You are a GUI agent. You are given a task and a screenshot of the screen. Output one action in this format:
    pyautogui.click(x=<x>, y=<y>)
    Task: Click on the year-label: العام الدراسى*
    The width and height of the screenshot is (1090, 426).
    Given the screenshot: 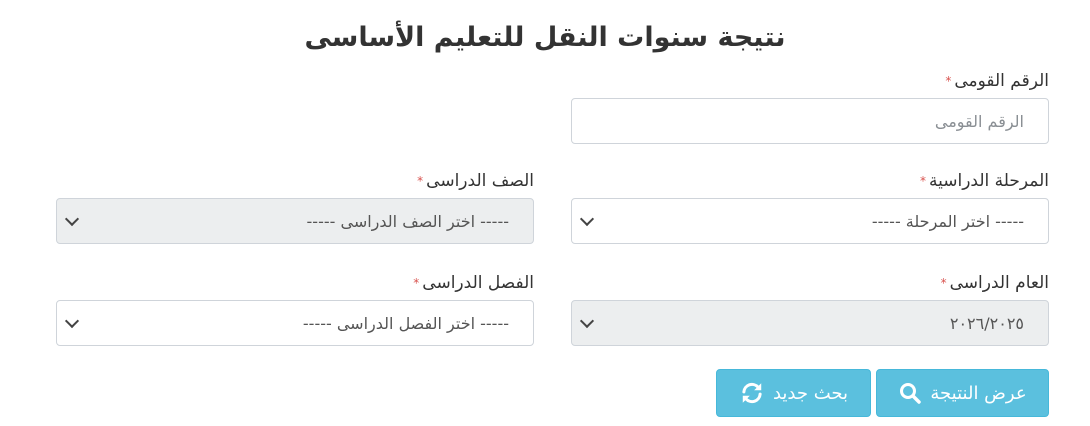 What is the action you would take?
    pyautogui.click(x=810, y=283)
    